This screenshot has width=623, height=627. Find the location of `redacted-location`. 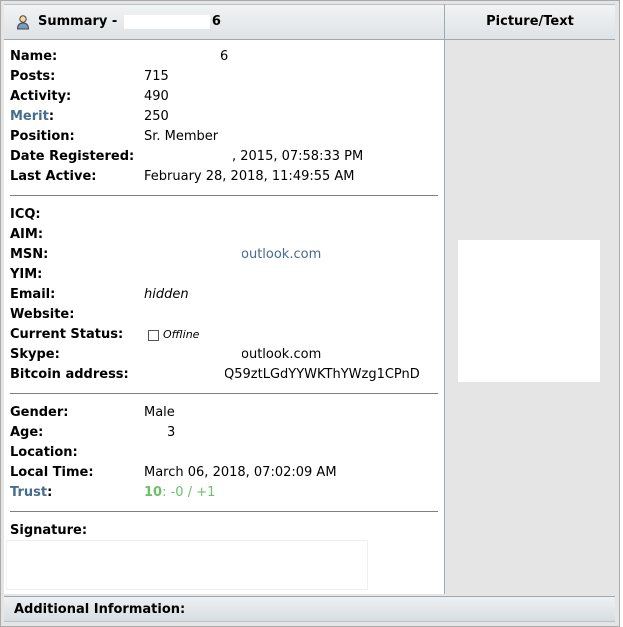

redacted-location is located at coordinates (202, 454).